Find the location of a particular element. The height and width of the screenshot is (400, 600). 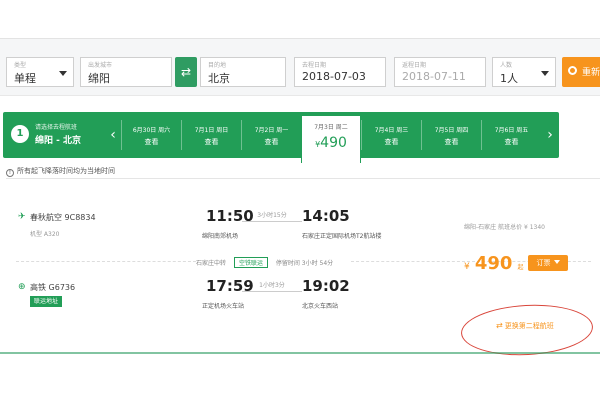

step-title: 请选择去程航班 is located at coordinates (56, 127).